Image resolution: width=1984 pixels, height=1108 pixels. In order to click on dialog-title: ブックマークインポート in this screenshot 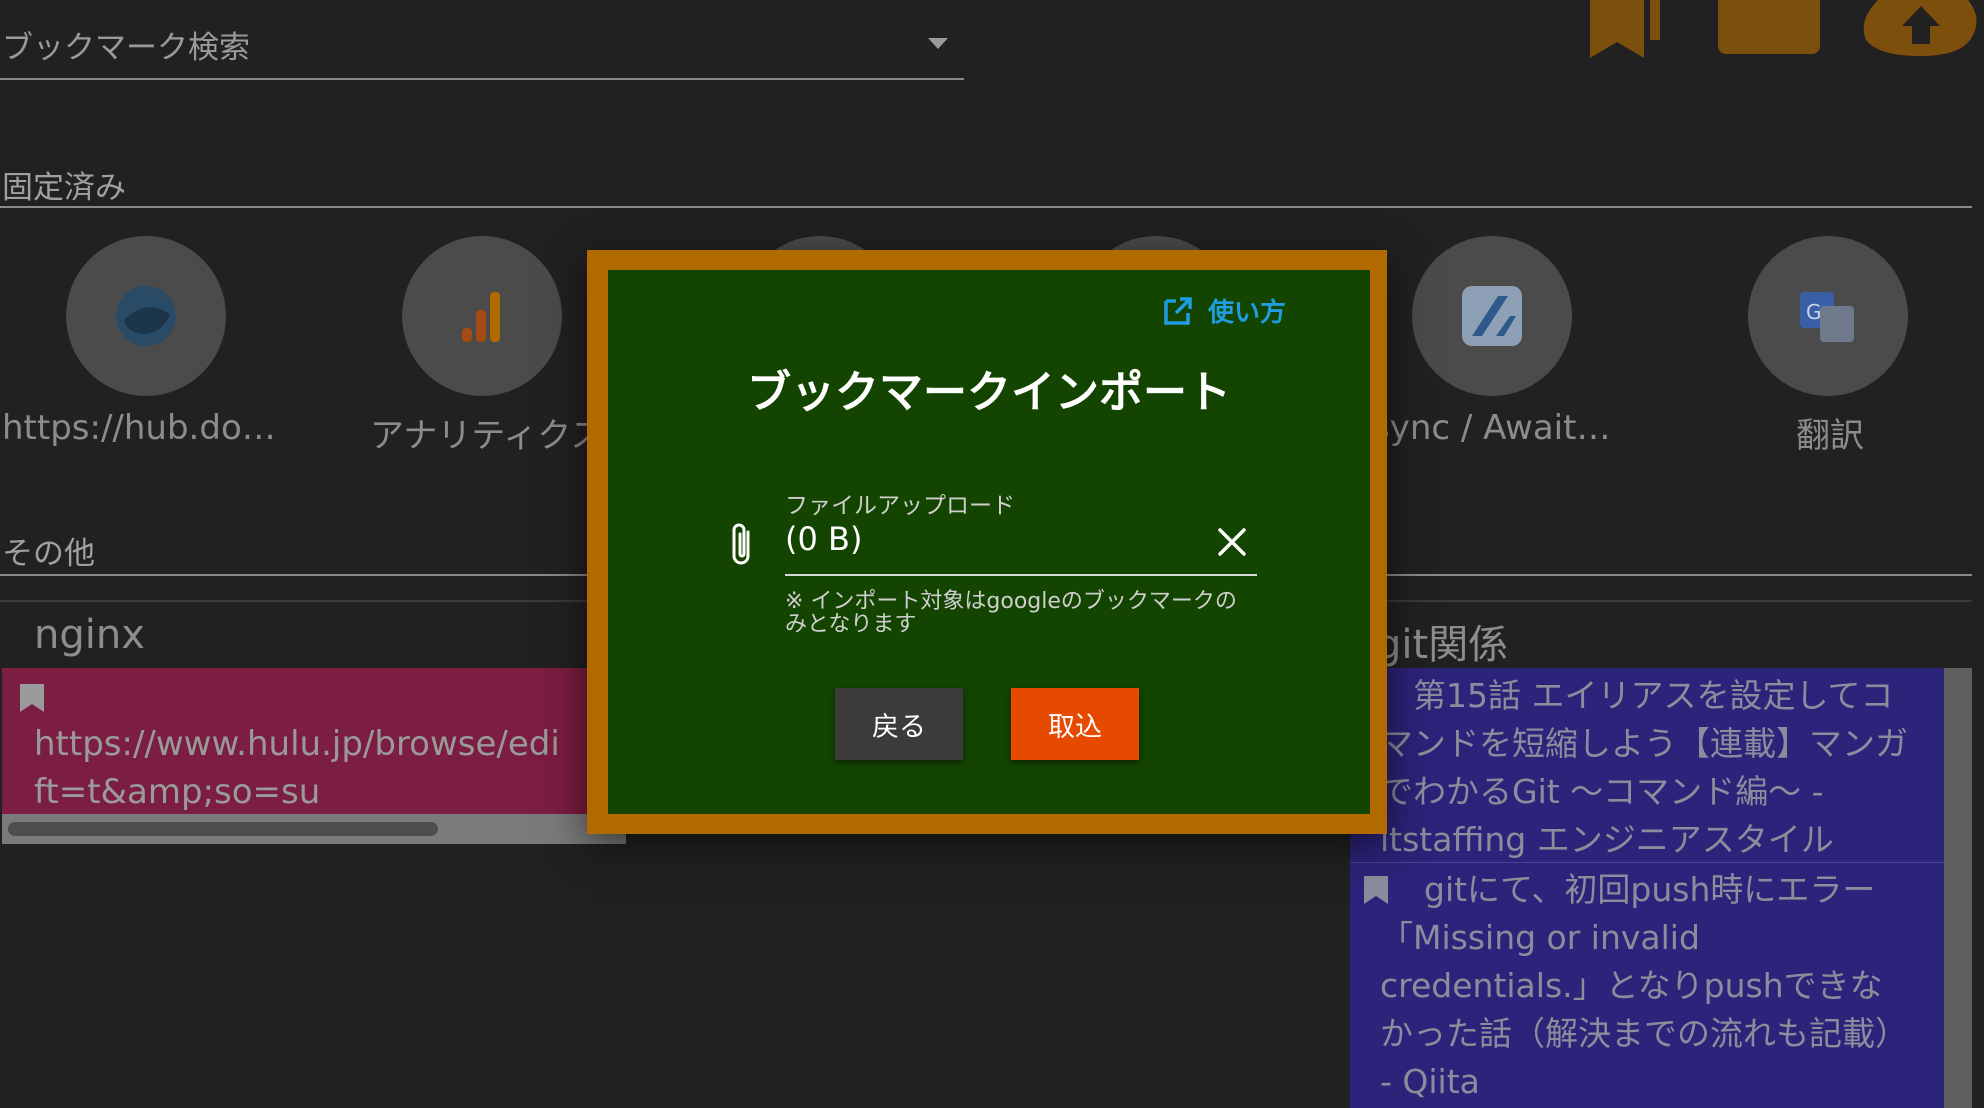, I will do `click(989, 392)`.